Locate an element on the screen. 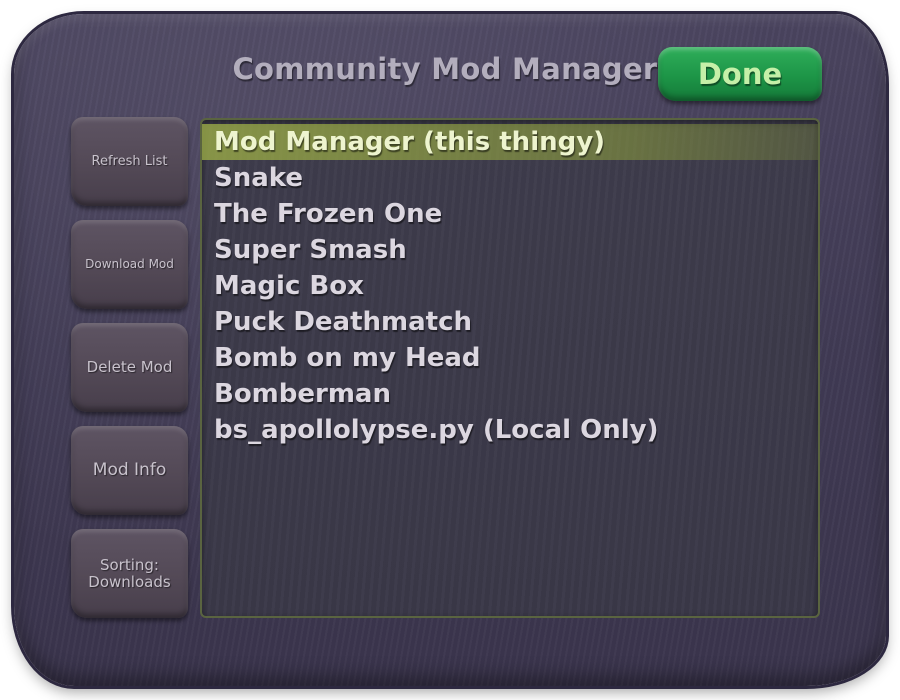  refresh-list-label: Refresh List is located at coordinates (129, 161).